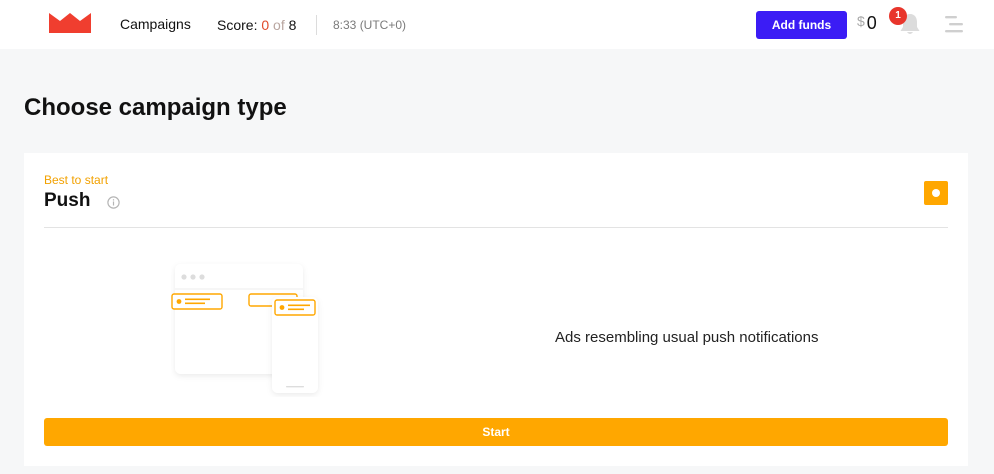 The width and height of the screenshot is (994, 474). Describe the element at coordinates (496, 227) in the screenshot. I see `card-divider` at that location.